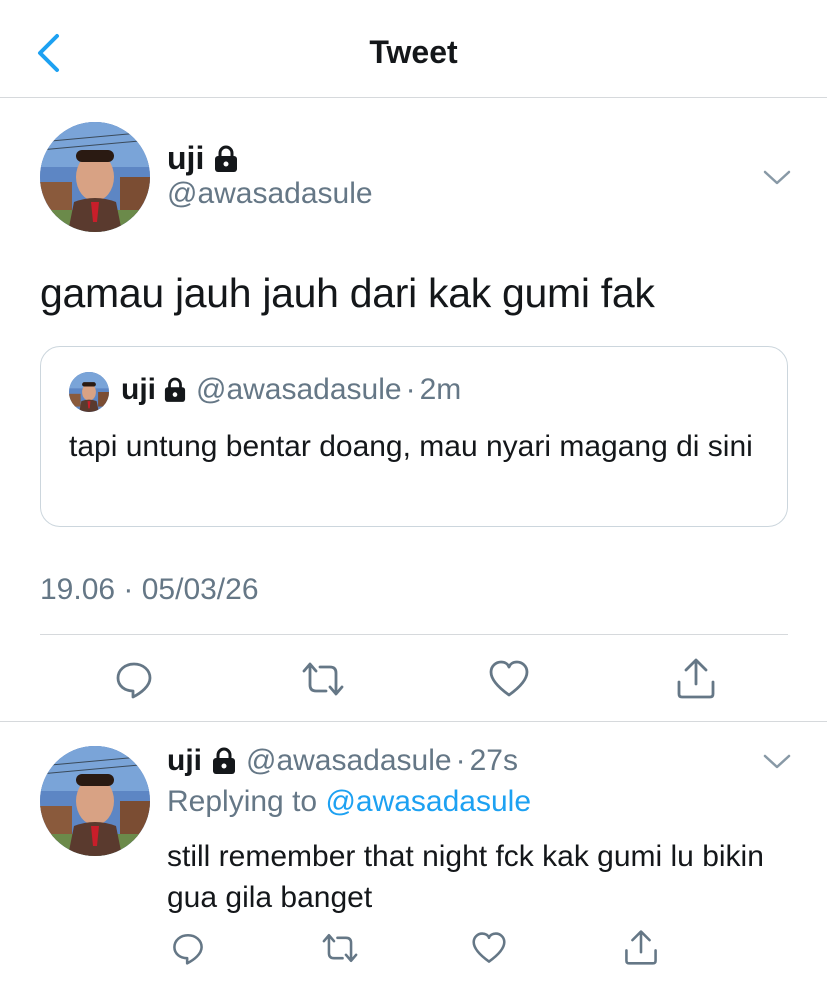 The width and height of the screenshot is (827, 983). Describe the element at coordinates (428, 801) in the screenshot. I see `replying-to-mention: @awasadasule` at that location.